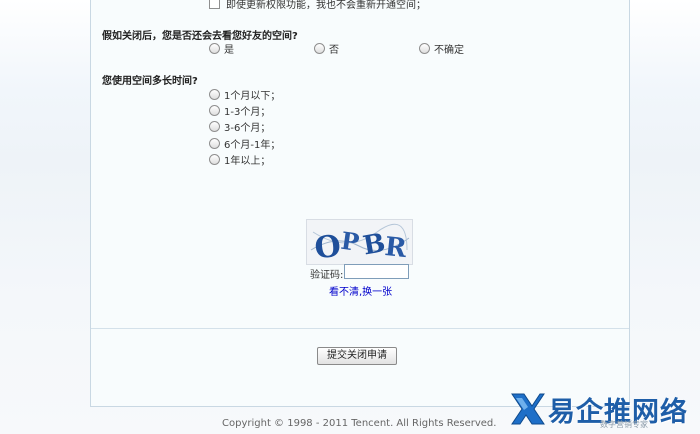  I want to click on watermark: 易企推网络 数字营销专家, so click(603, 409).